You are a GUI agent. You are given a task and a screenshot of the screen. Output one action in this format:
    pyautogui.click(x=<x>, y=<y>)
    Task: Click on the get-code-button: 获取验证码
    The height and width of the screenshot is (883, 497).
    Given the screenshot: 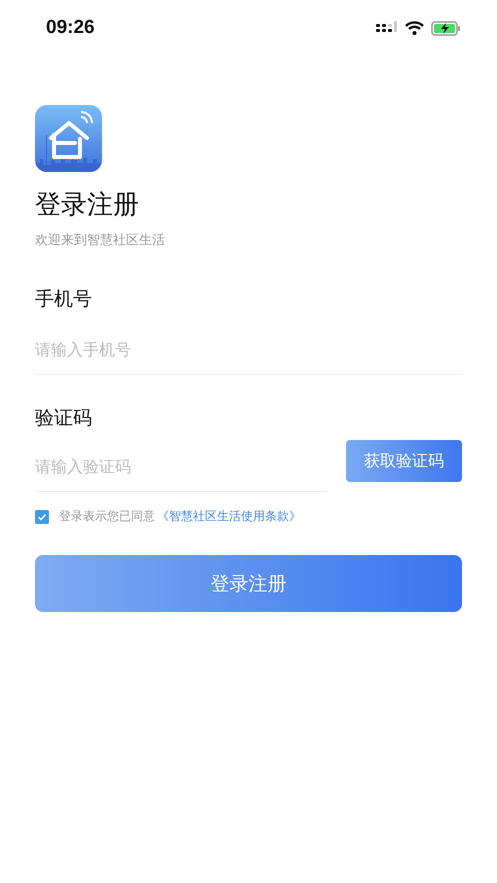 What is the action you would take?
    pyautogui.click(x=404, y=461)
    